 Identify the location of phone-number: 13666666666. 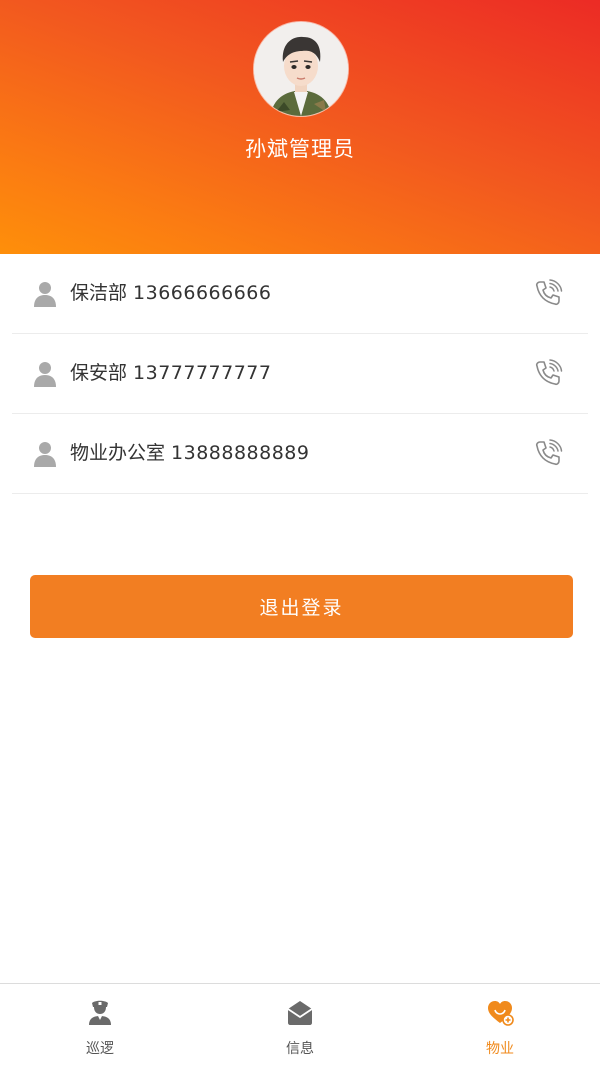
(202, 293).